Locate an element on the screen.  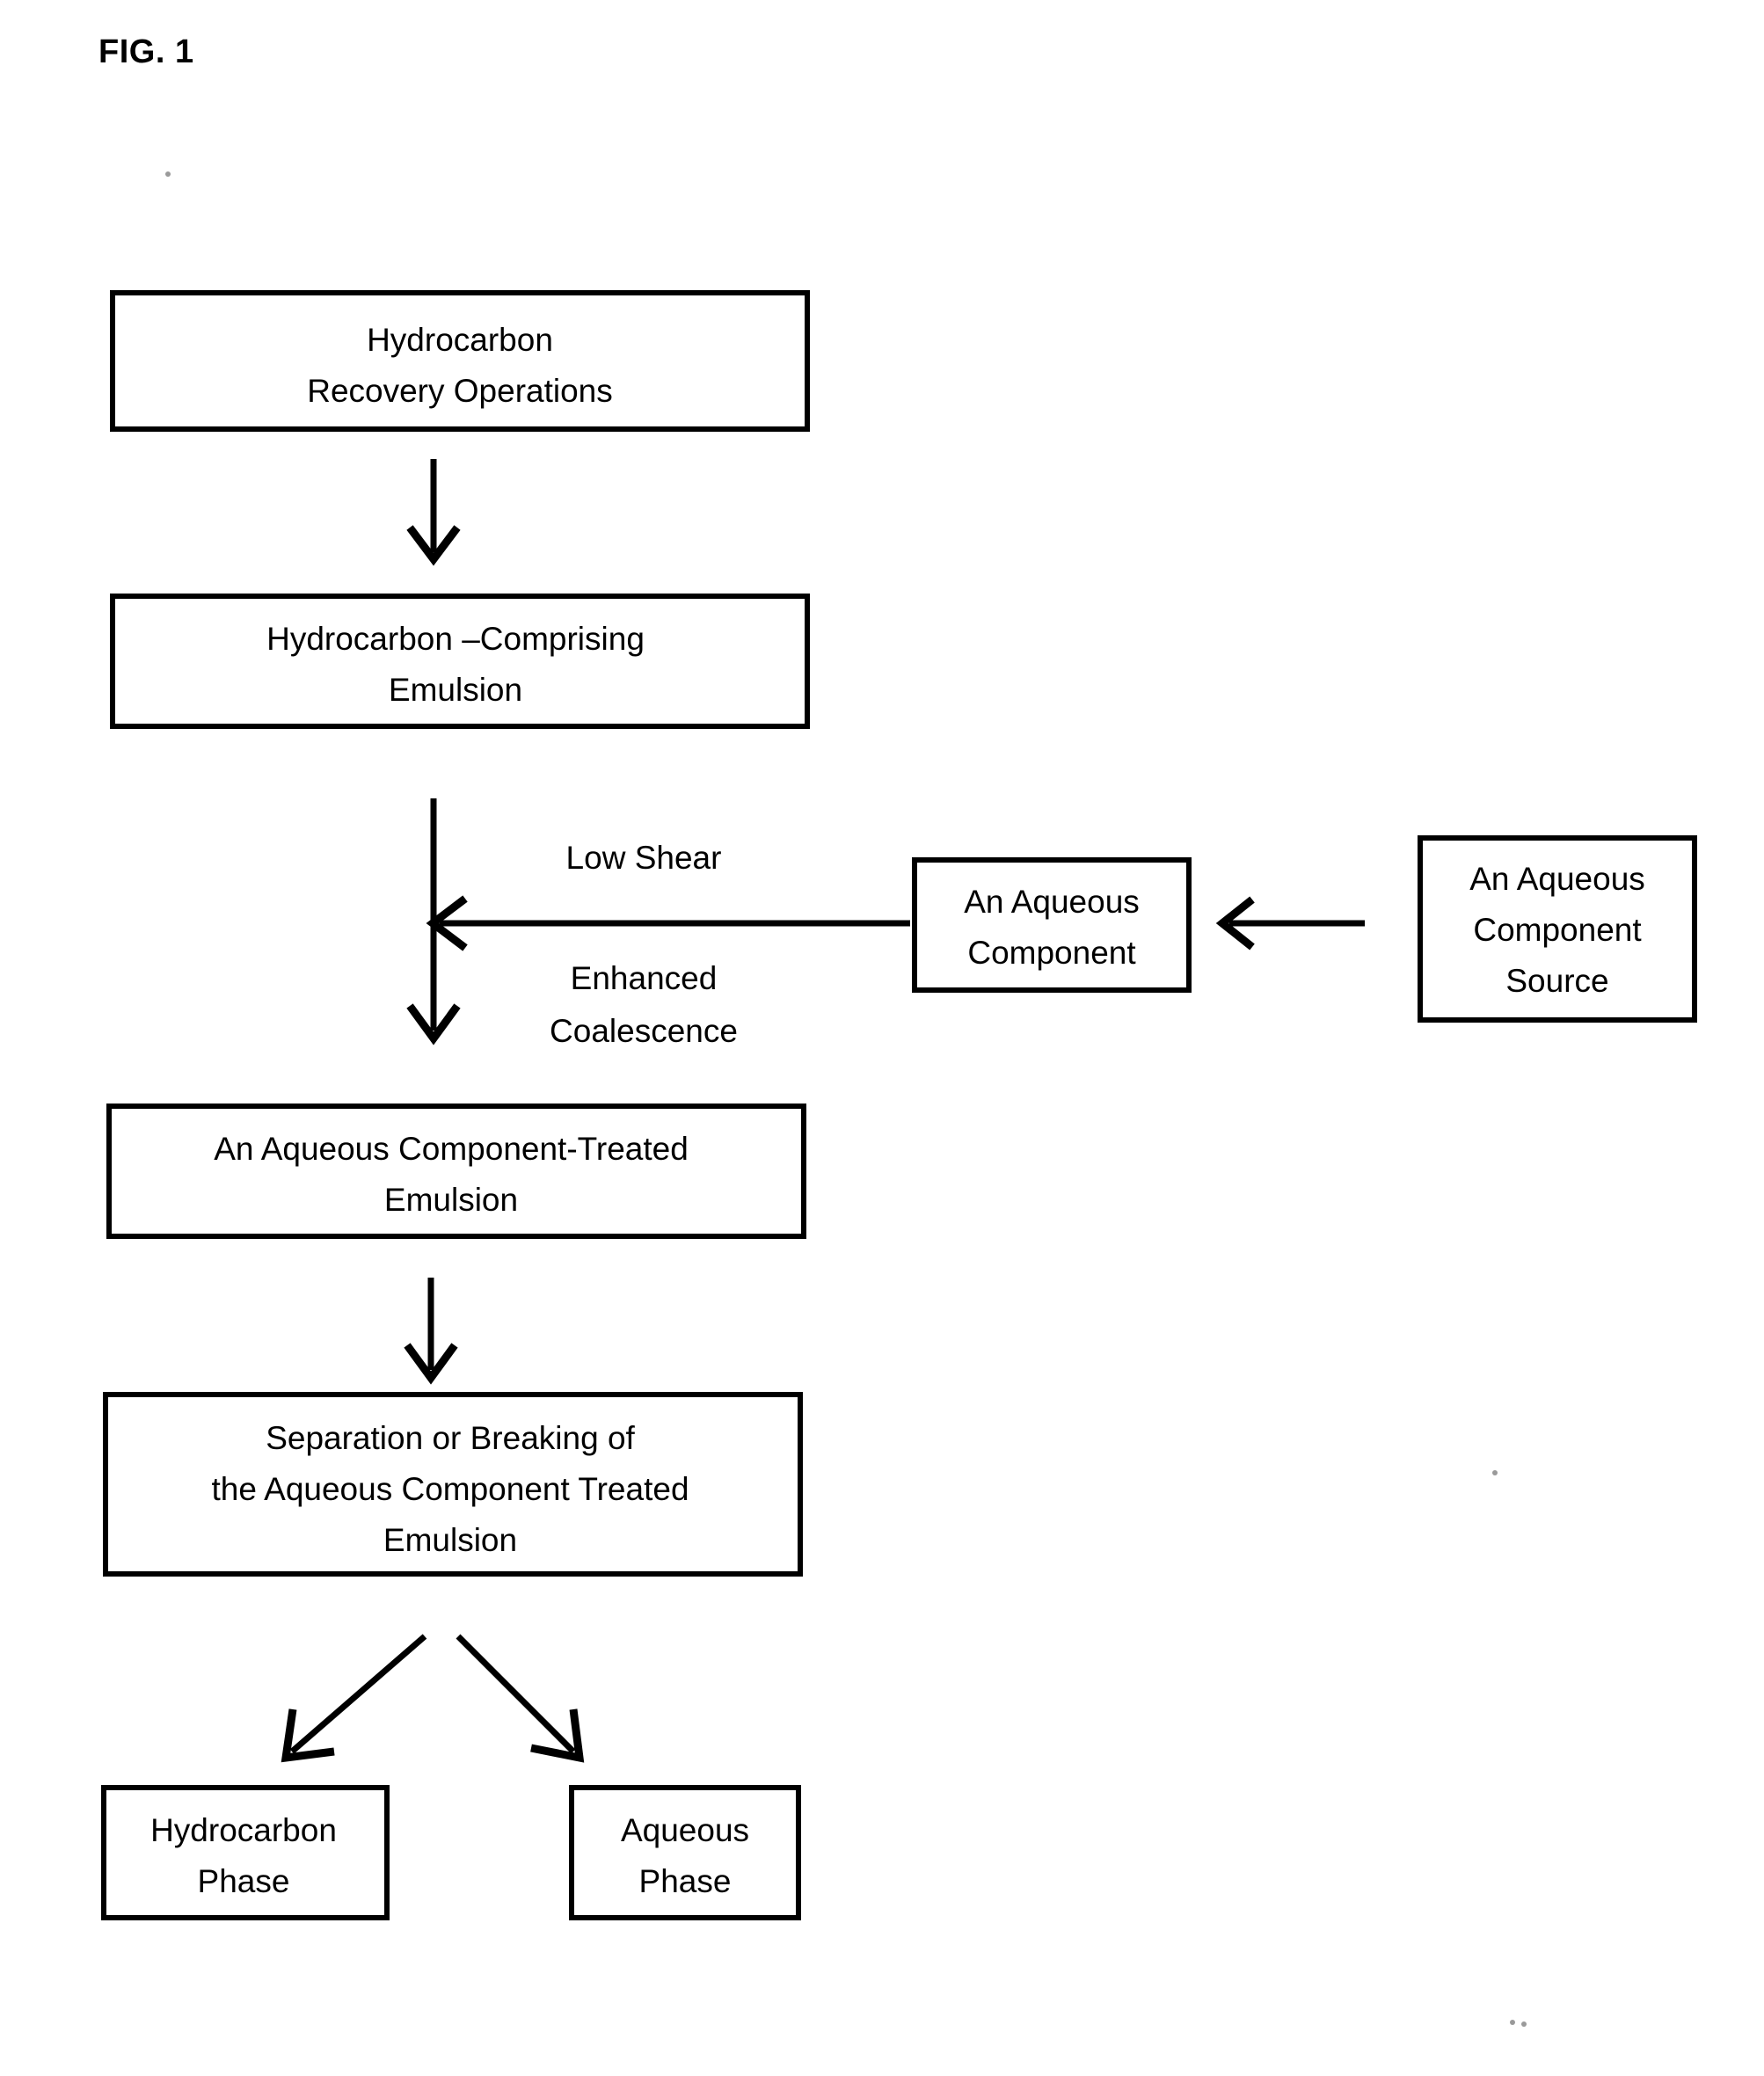
arrow-separation-to-hydrocarbon-phase is located at coordinates (354, 1698).